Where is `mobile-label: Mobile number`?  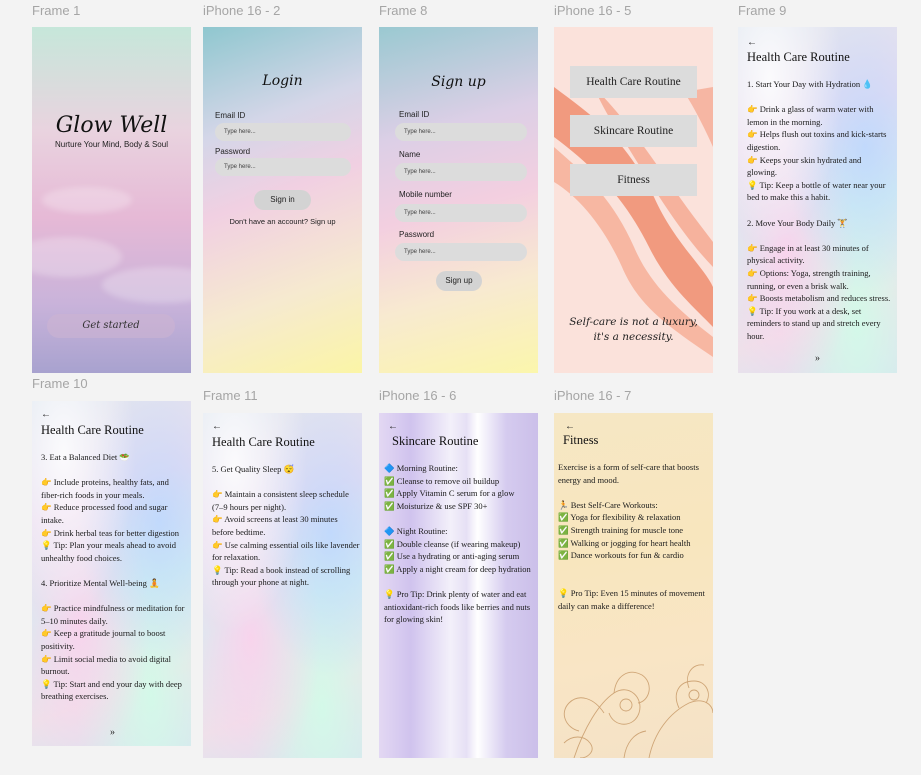 mobile-label: Mobile number is located at coordinates (425, 194).